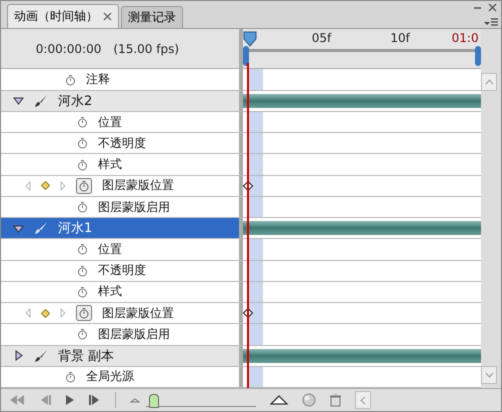 The width and height of the screenshot is (502, 412). What do you see at coordinates (322, 38) in the screenshot?
I see `ruler-label: 05f` at bounding box center [322, 38].